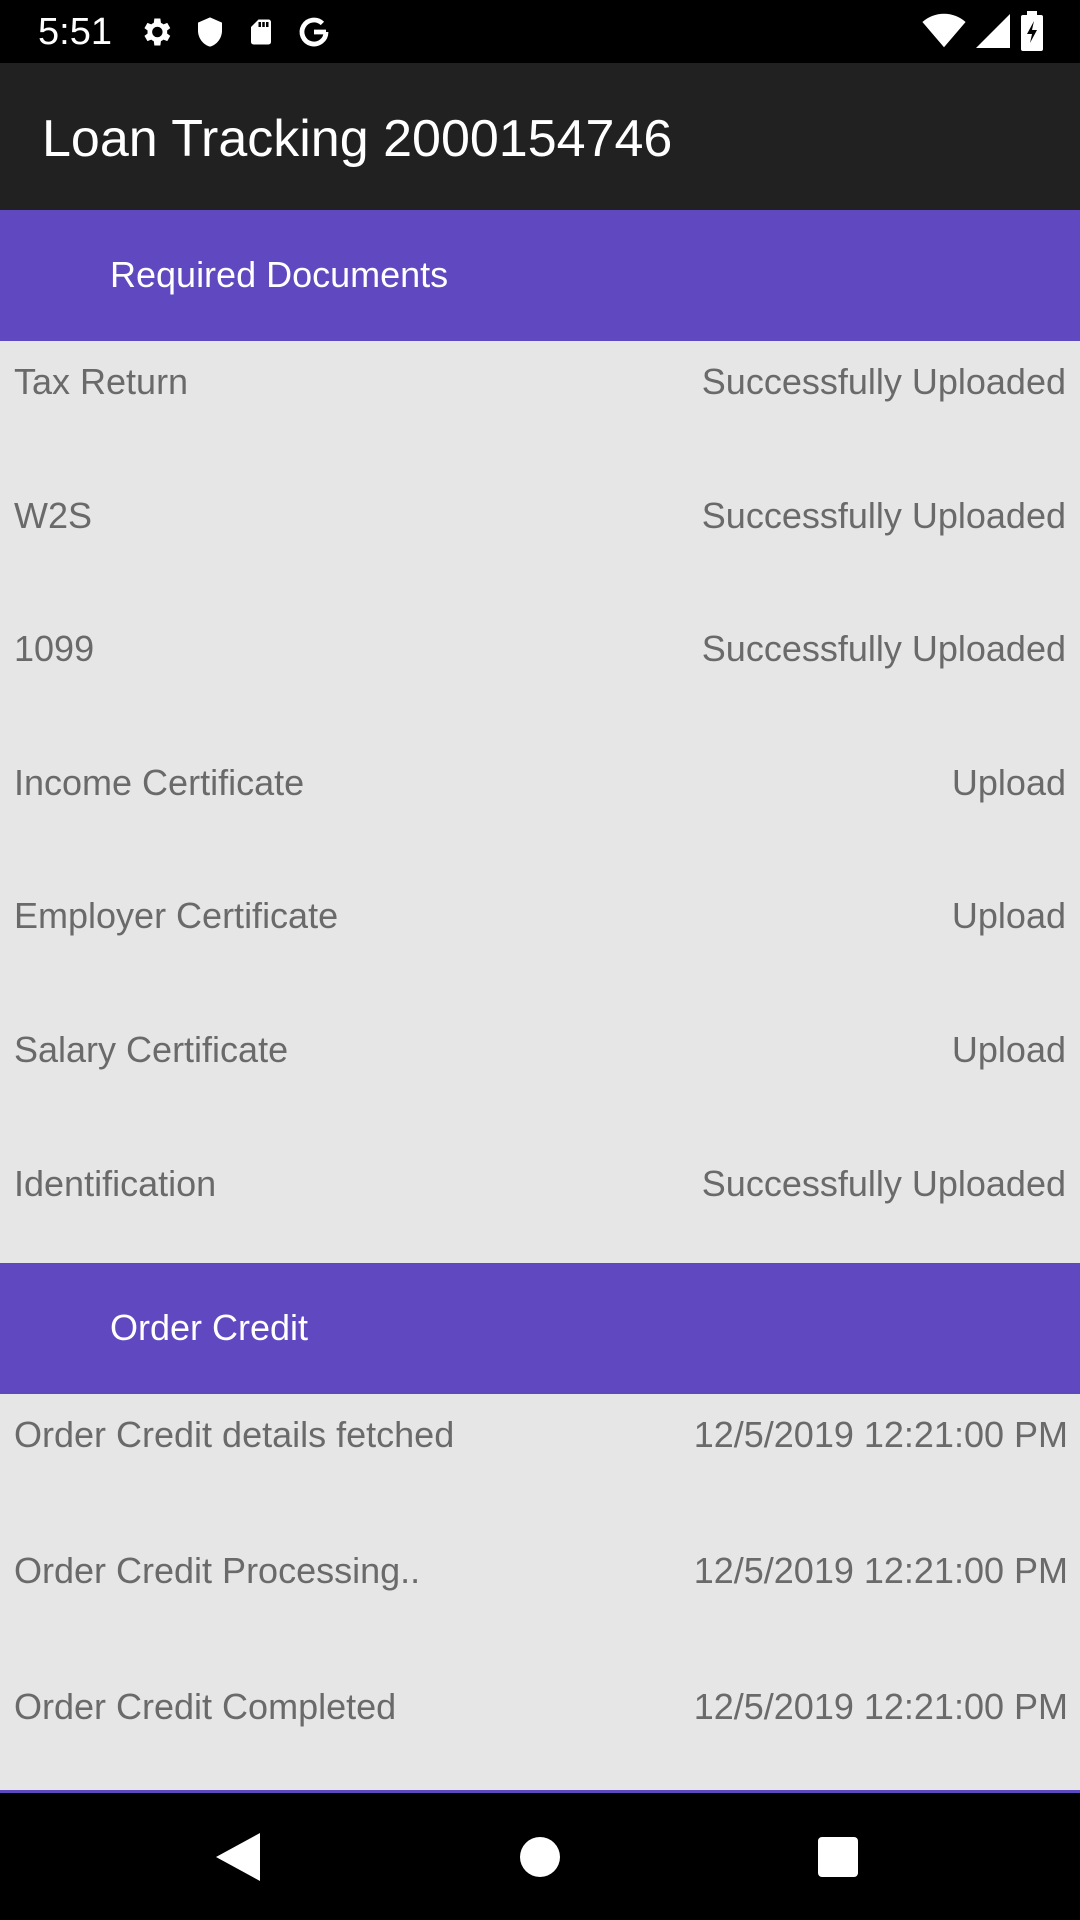 This screenshot has width=1080, height=1920. Describe the element at coordinates (205, 1706) in the screenshot. I see `order-credit-label: Order Credit Completed` at that location.